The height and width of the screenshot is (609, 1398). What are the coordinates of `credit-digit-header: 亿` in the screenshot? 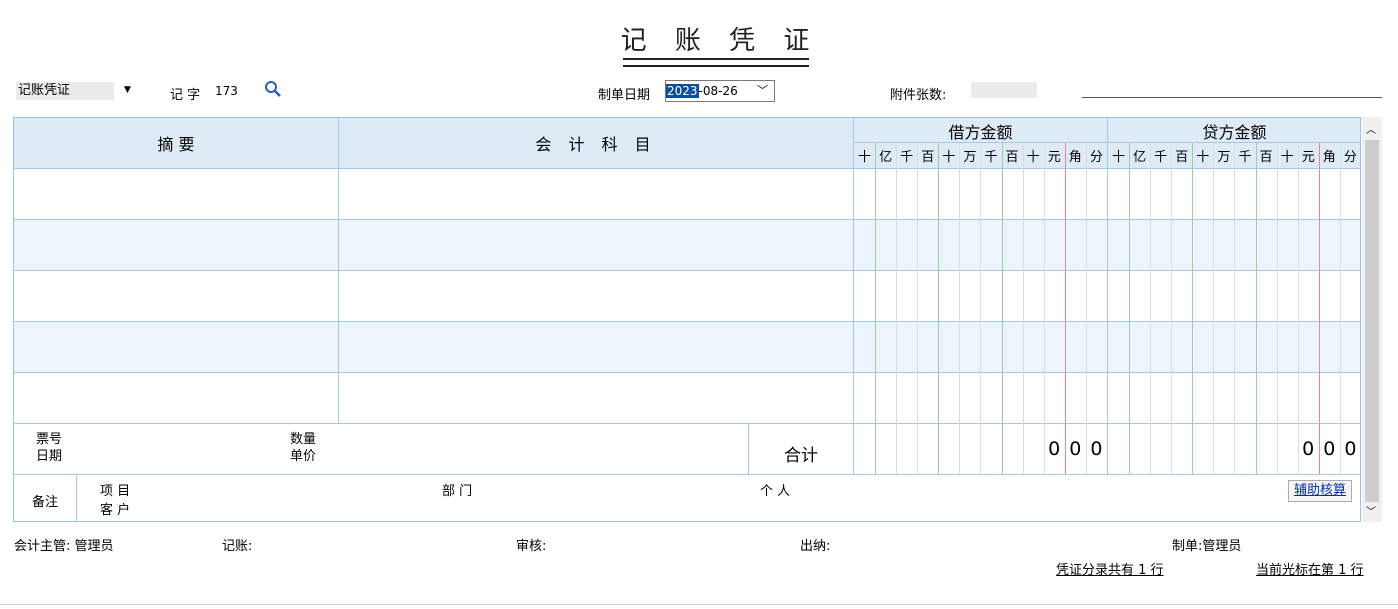 It's located at (1140, 157).